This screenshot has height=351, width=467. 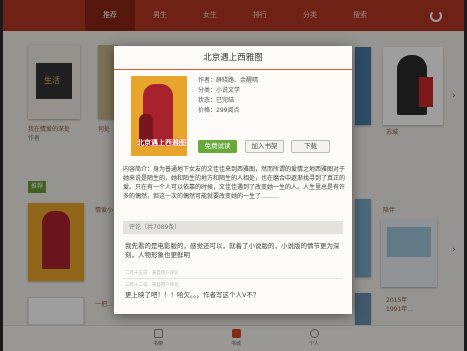 What do you see at coordinates (152, 273) in the screenshot?
I see `comment-meta: 二月十五日 · 来自用户评论` at bounding box center [152, 273].